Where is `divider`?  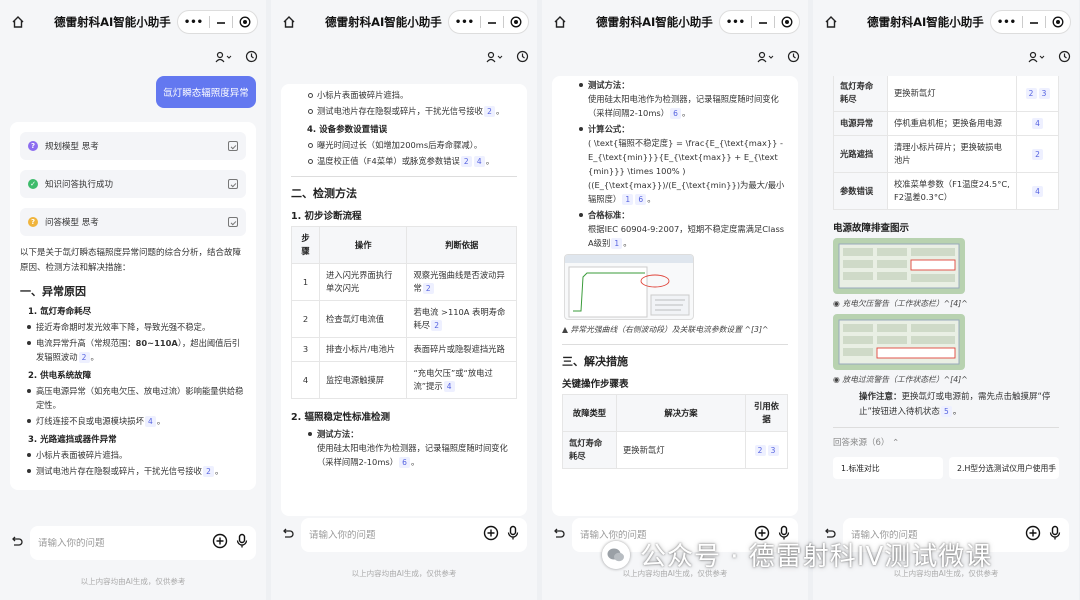
divider is located at coordinates (675, 344).